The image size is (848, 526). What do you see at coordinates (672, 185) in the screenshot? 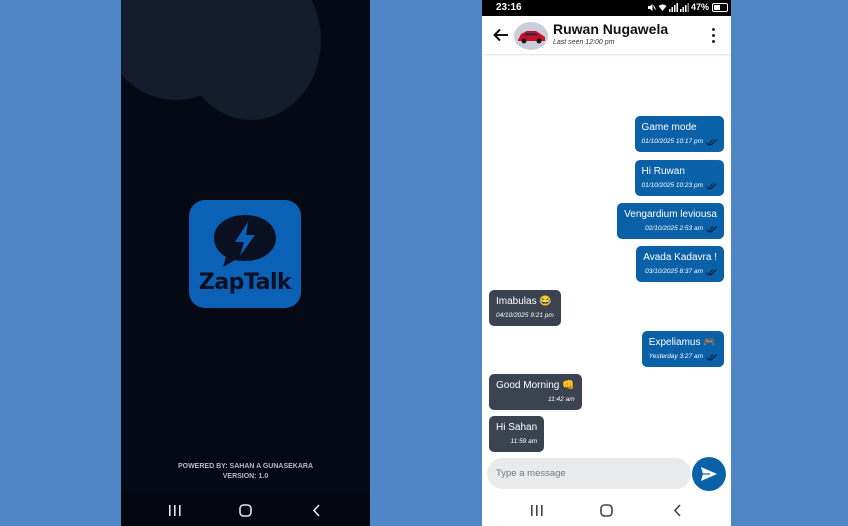
I see `message-time: 01/10/2025 10:23 pm` at bounding box center [672, 185].